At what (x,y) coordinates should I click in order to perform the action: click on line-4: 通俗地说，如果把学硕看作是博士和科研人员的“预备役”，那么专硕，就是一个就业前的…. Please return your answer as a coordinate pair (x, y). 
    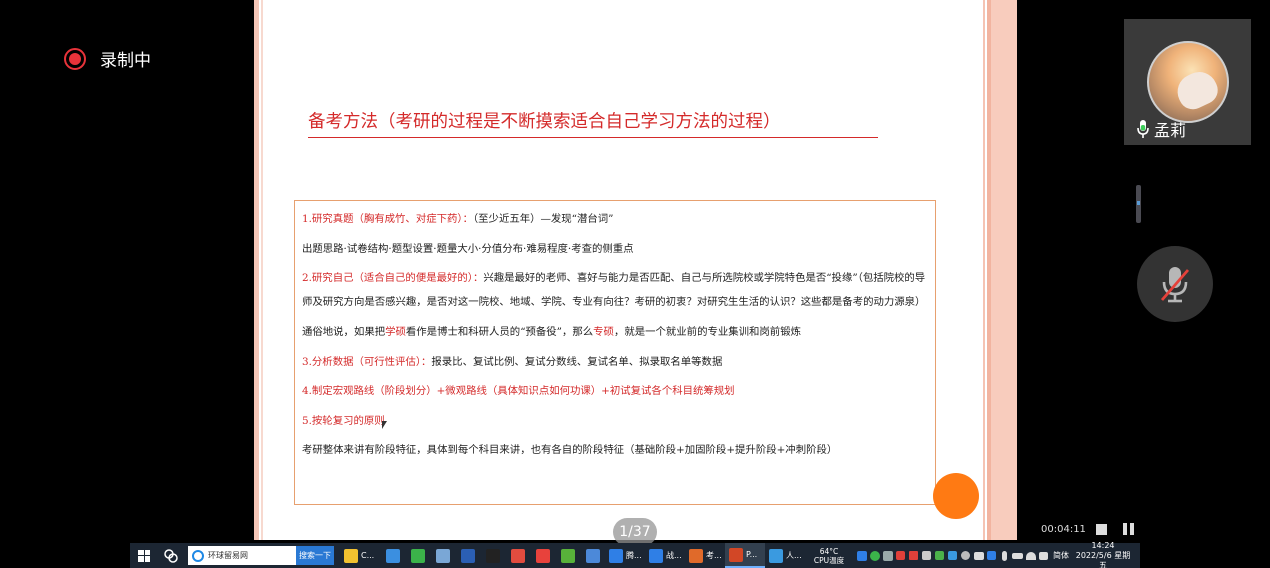
    Looking at the image, I should click on (551, 332).